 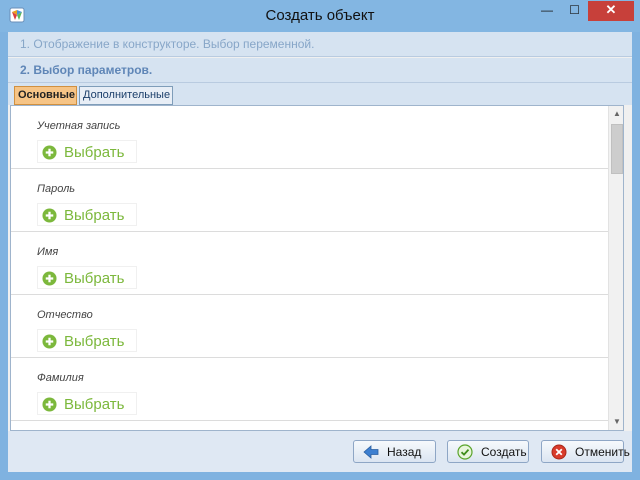 I want to click on cancel-button: Отменить, so click(x=585, y=451).